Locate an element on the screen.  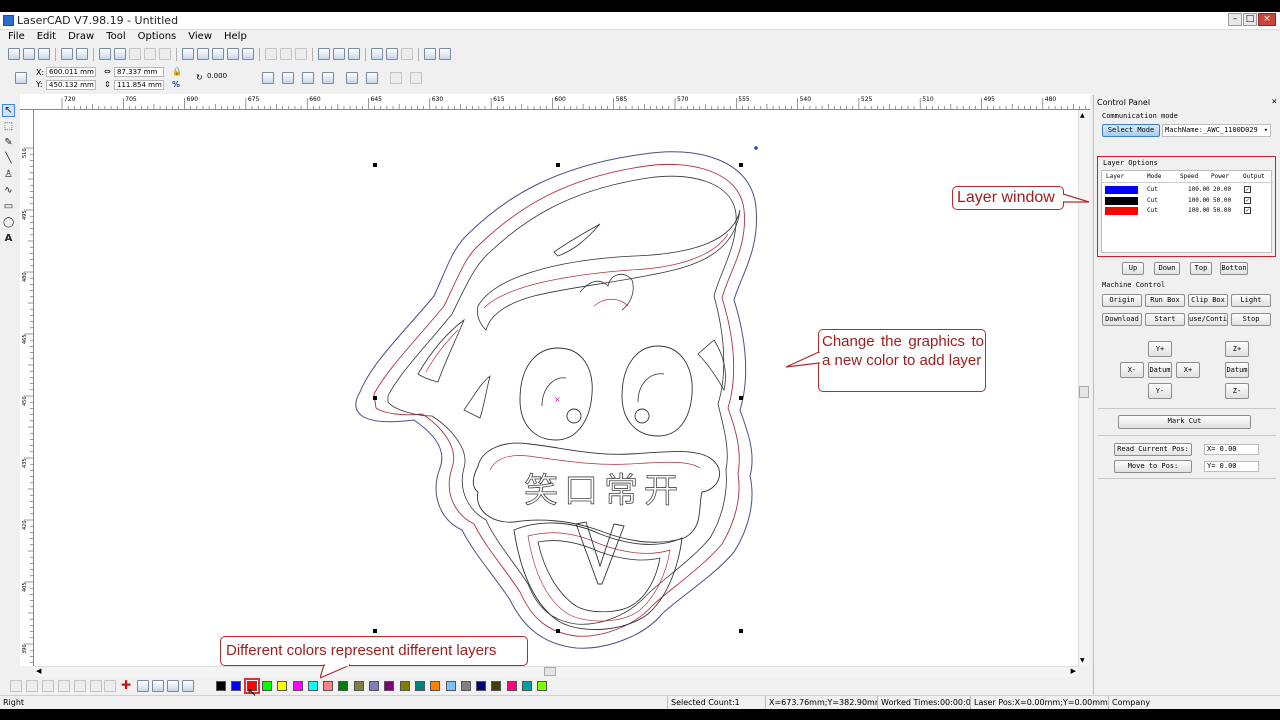
tools-icon is located at coordinates (354, 54).